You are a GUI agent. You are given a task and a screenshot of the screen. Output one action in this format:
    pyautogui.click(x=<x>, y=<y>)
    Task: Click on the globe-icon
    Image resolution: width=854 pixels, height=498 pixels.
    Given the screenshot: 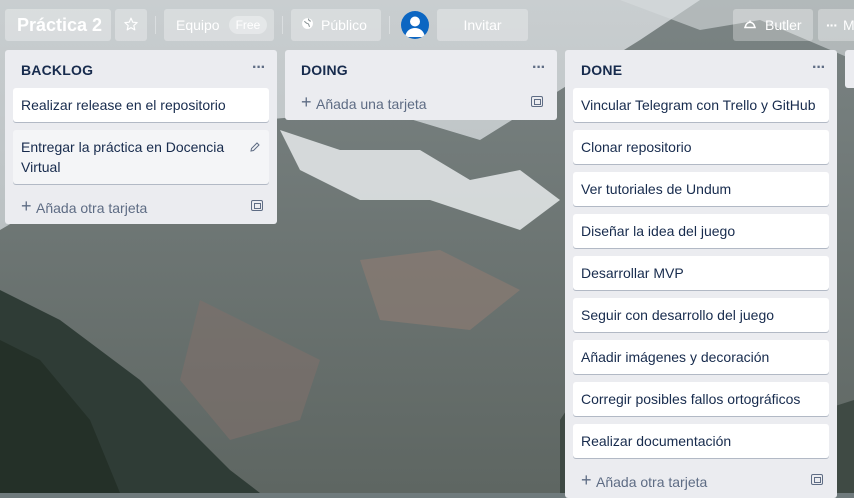 What is the action you would take?
    pyautogui.click(x=307, y=25)
    